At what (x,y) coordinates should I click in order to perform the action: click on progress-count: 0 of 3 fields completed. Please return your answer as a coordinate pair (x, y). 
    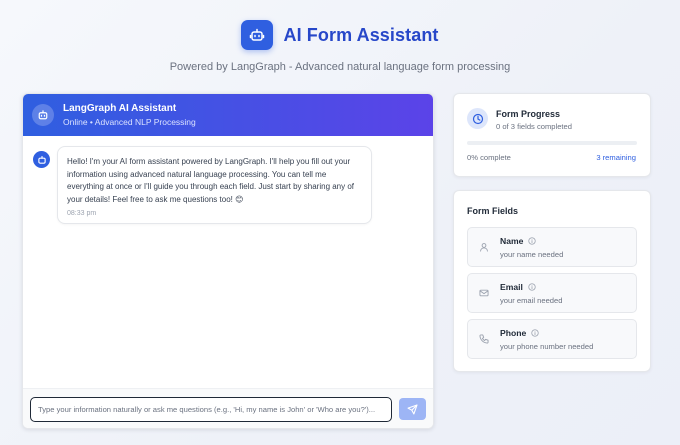
    Looking at the image, I should click on (534, 126).